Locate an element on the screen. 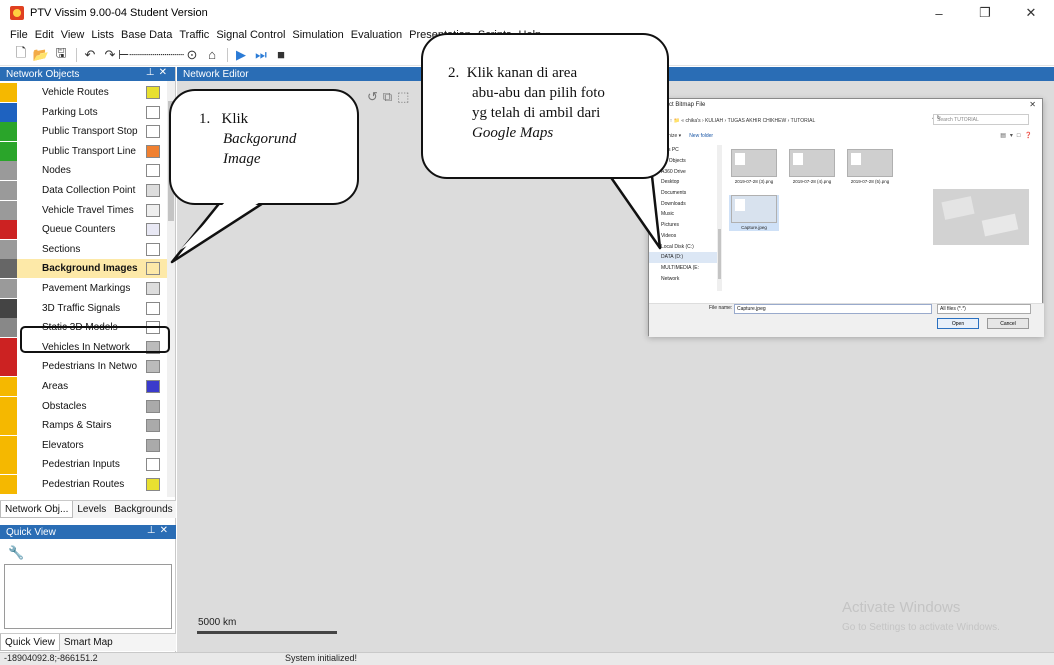 This screenshot has height=665, width=1054. view-options-icons: ▤▾□❓ is located at coordinates (1018, 135).